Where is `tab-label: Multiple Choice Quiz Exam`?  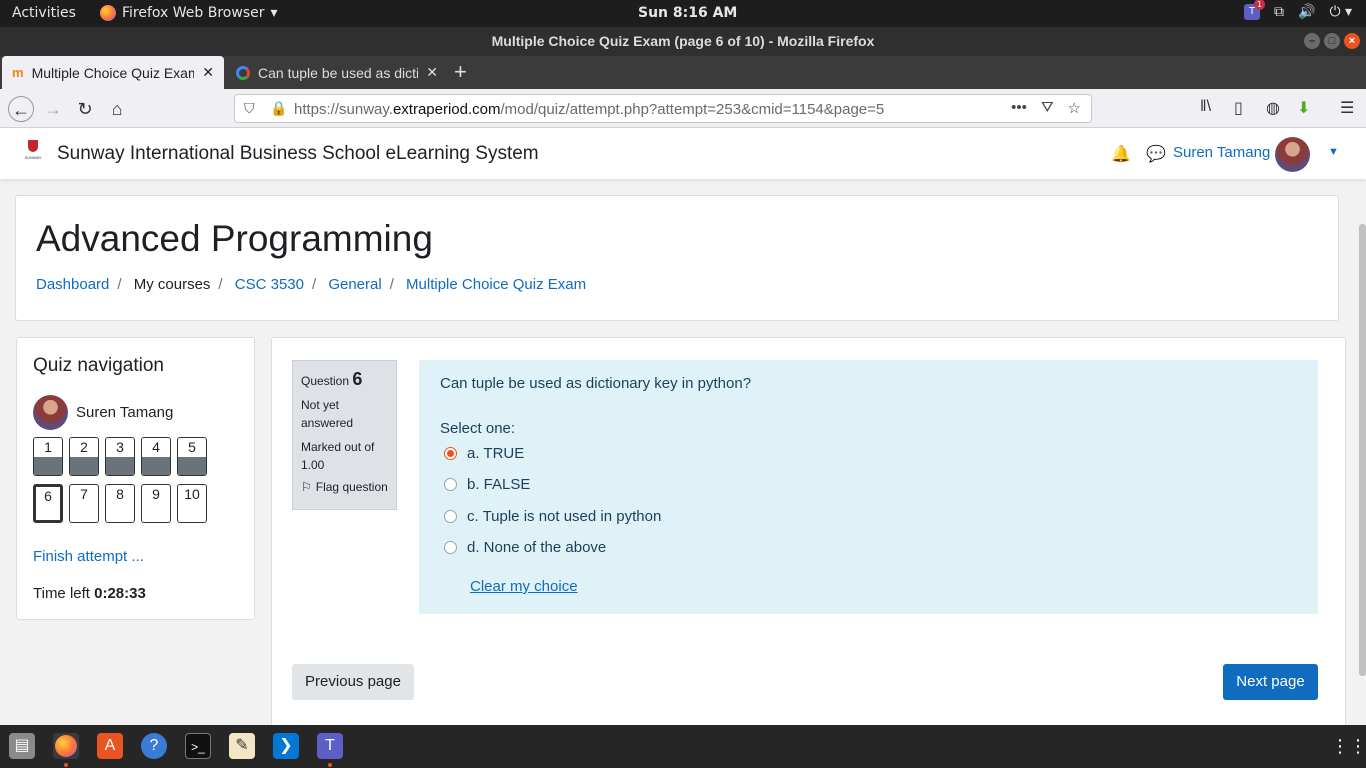 tab-label: Multiple Choice Quiz Exam is located at coordinates (113, 72).